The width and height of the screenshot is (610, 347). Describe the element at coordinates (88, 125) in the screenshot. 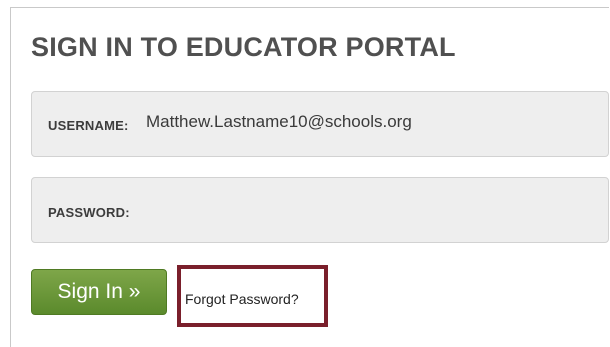

I see `username-label: USERNAME:` at that location.